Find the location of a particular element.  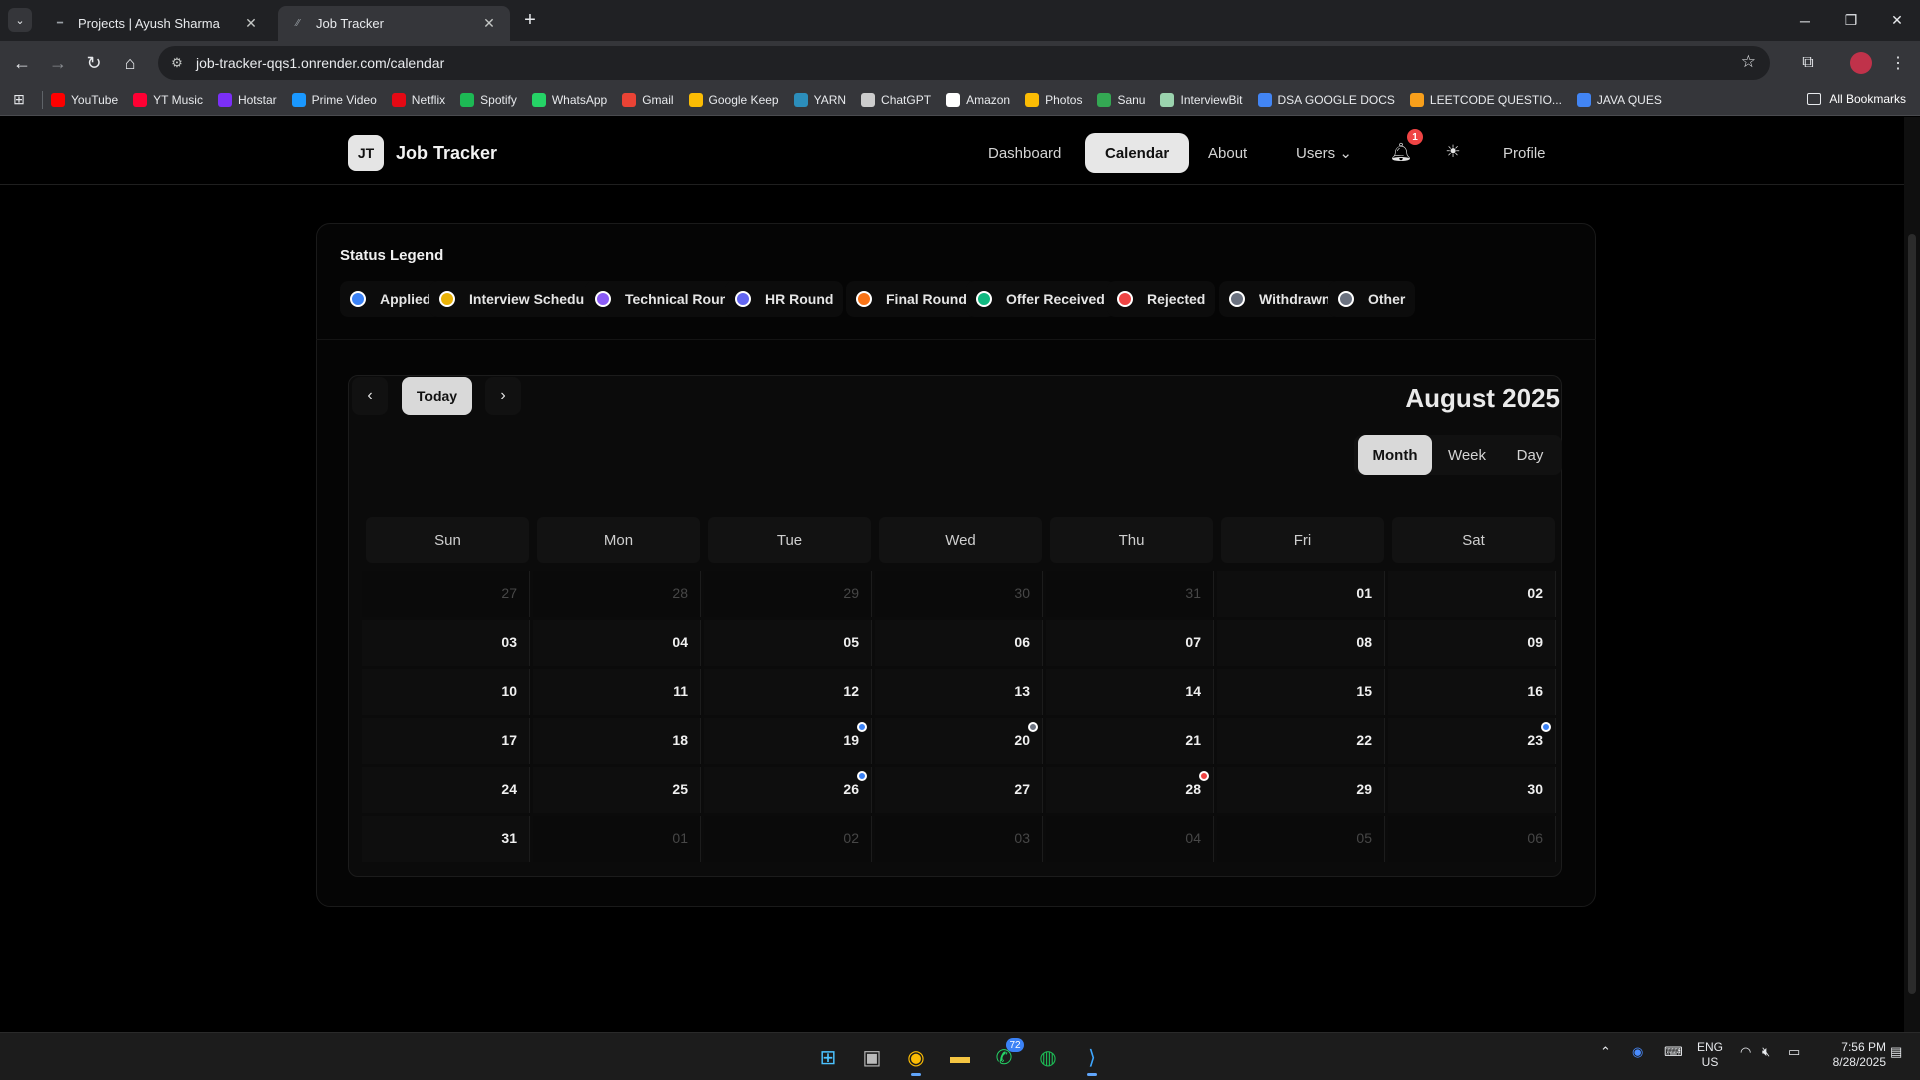

day-cell: 22 is located at coordinates (1301, 741).